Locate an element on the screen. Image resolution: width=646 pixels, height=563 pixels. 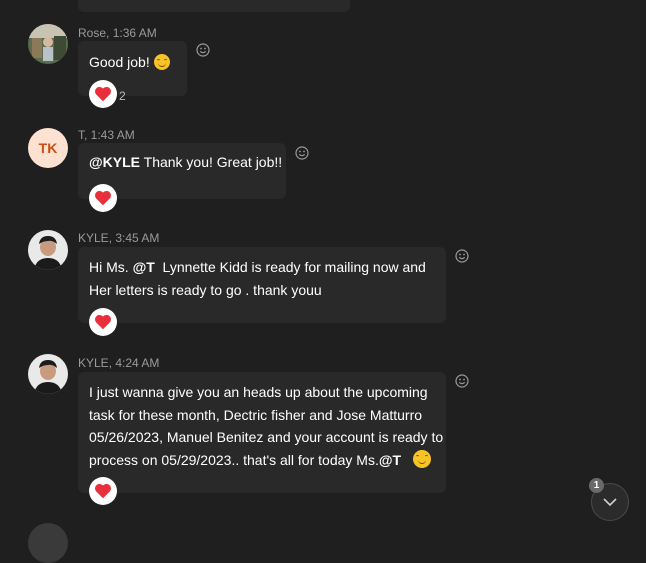
chevron-down-icon is located at coordinates (610, 502).